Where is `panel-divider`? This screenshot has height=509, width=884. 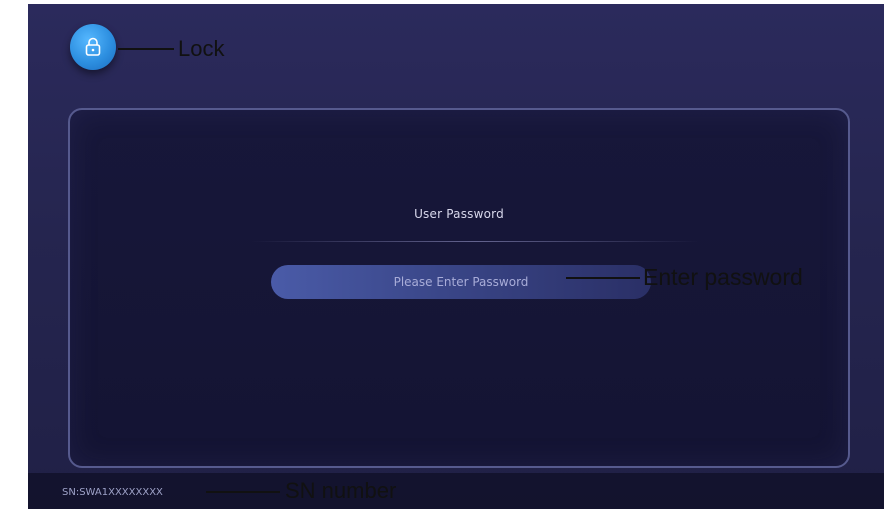
panel-divider is located at coordinates (475, 241).